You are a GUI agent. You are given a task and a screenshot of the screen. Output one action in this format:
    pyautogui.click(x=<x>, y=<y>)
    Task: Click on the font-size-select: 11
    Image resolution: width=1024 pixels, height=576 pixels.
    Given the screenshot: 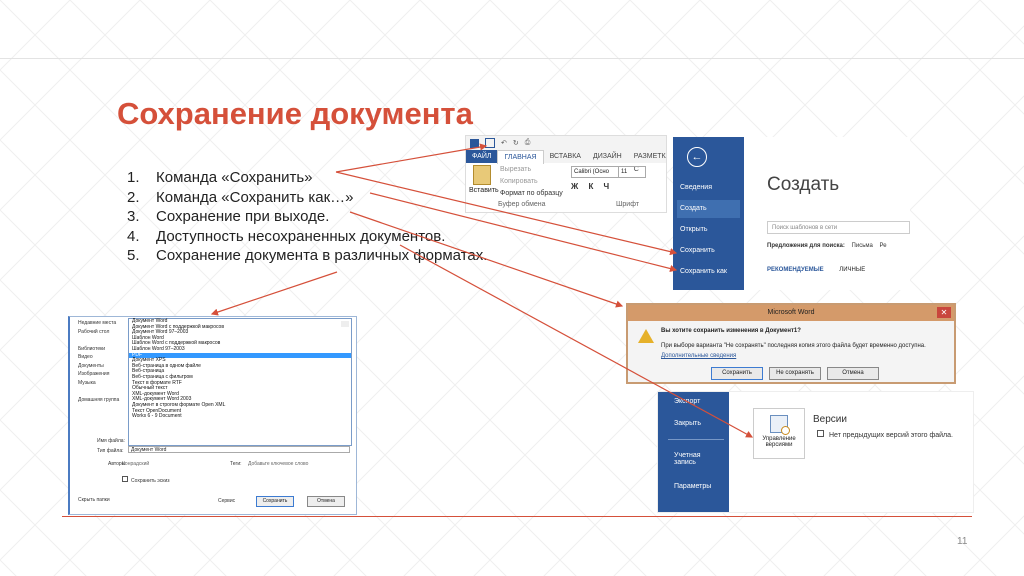 What is the action you would take?
    pyautogui.click(x=632, y=172)
    